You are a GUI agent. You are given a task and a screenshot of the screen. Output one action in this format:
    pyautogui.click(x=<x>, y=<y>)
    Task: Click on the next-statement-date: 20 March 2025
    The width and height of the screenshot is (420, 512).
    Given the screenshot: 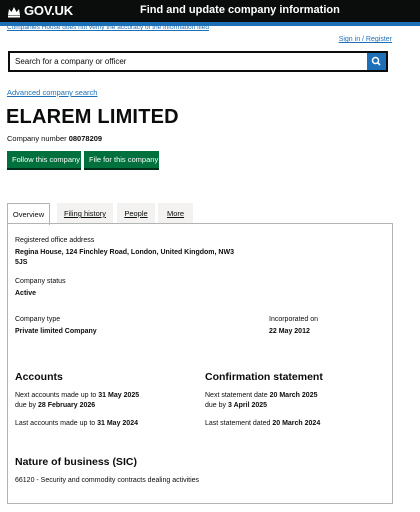 What is the action you would take?
    pyautogui.click(x=293, y=395)
    